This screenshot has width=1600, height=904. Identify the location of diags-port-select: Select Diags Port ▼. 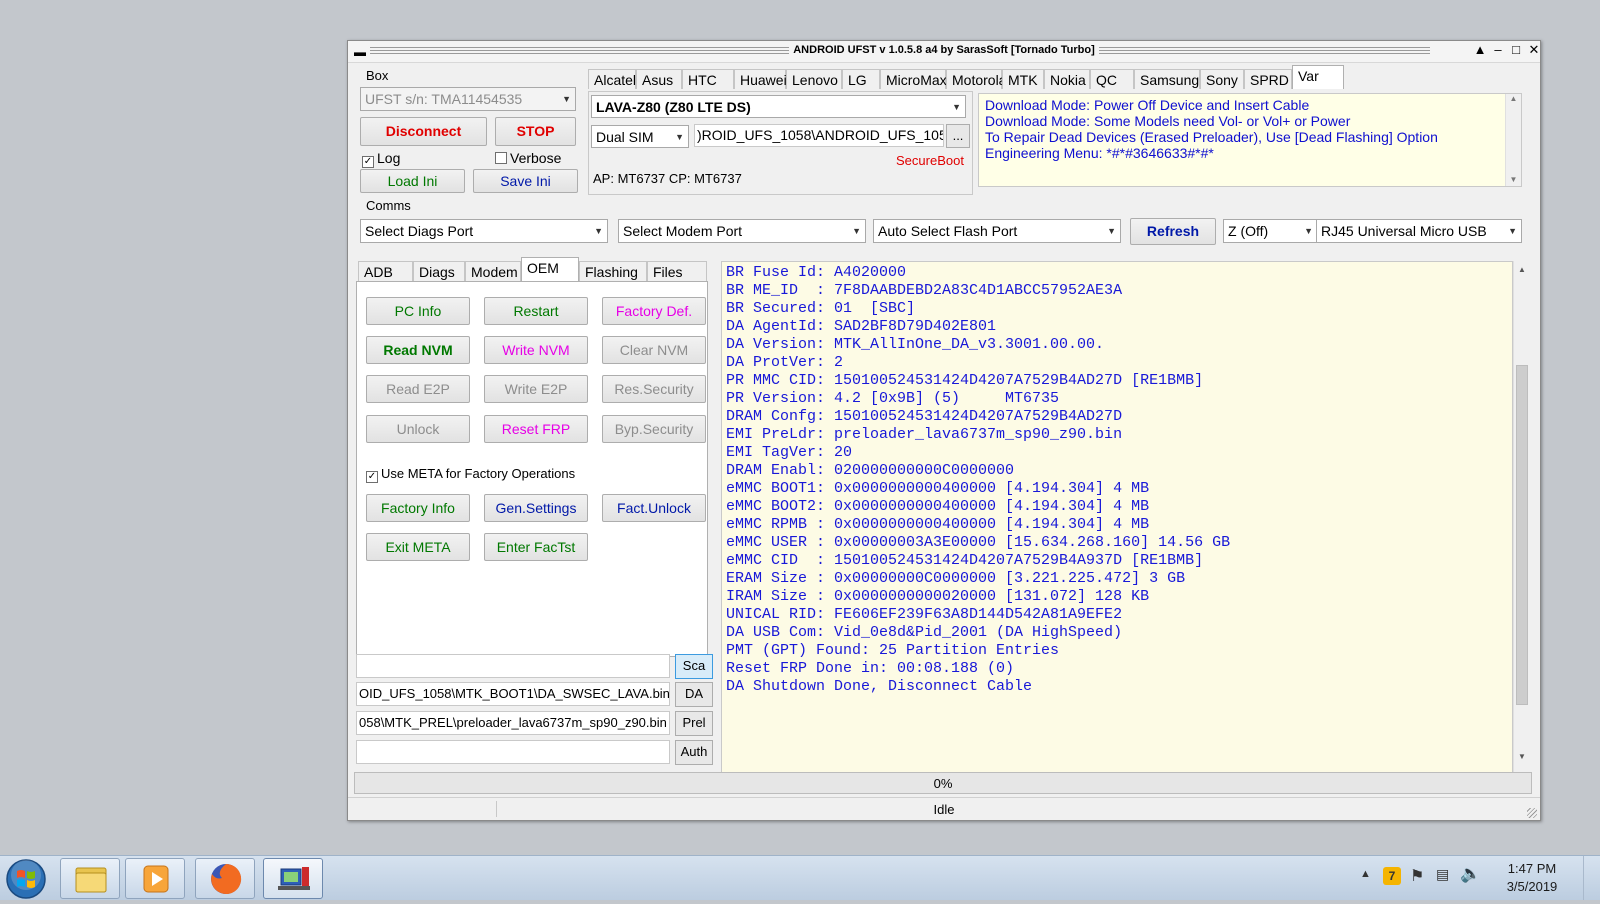
(484, 231).